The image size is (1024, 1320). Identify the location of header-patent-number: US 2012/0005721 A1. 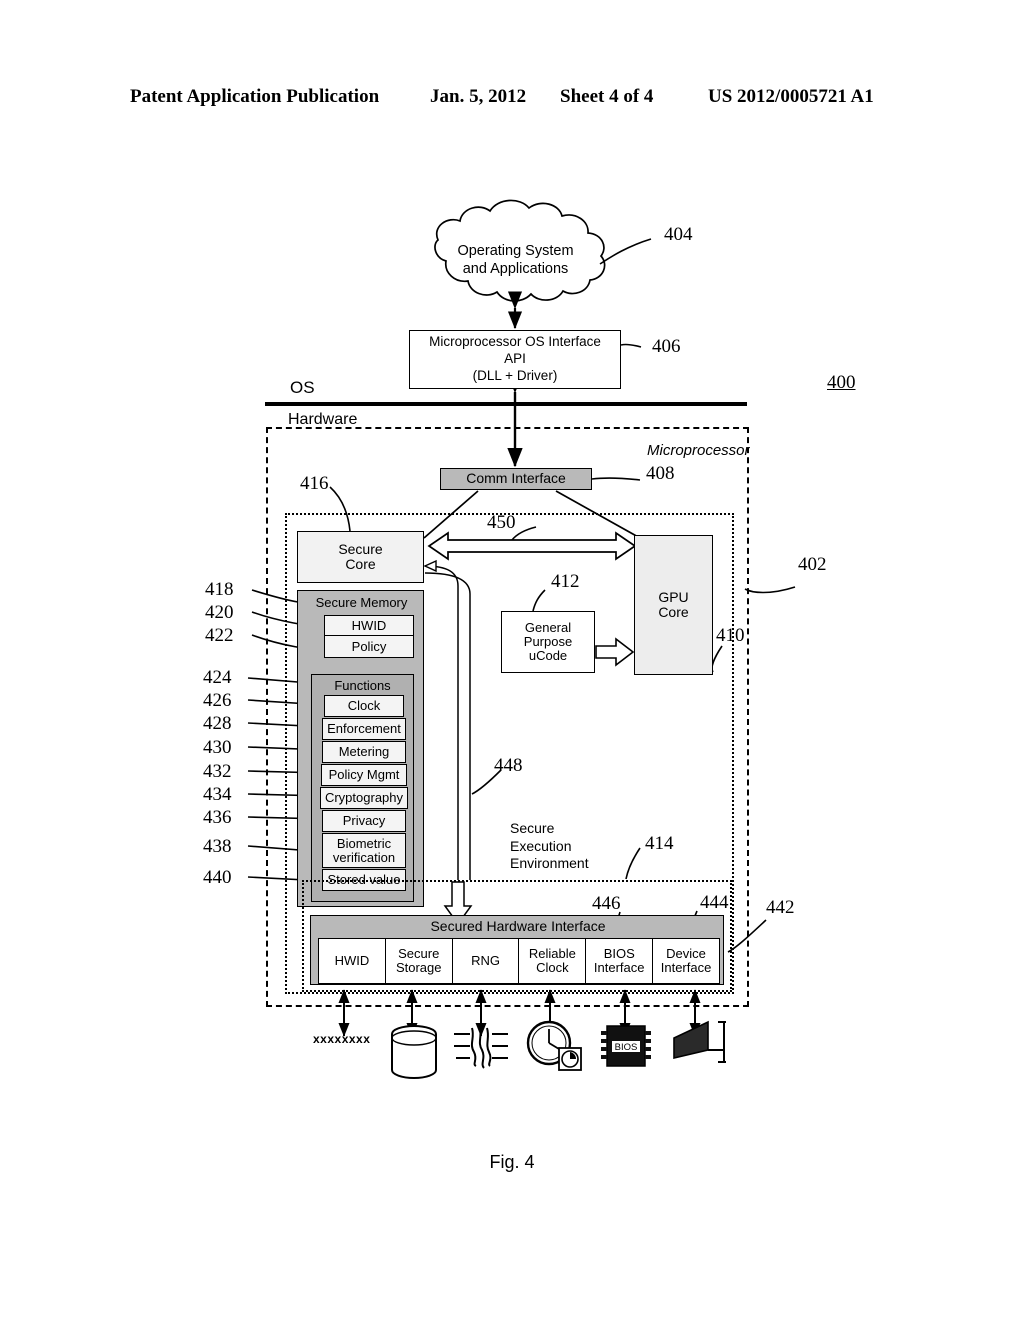
(791, 96).